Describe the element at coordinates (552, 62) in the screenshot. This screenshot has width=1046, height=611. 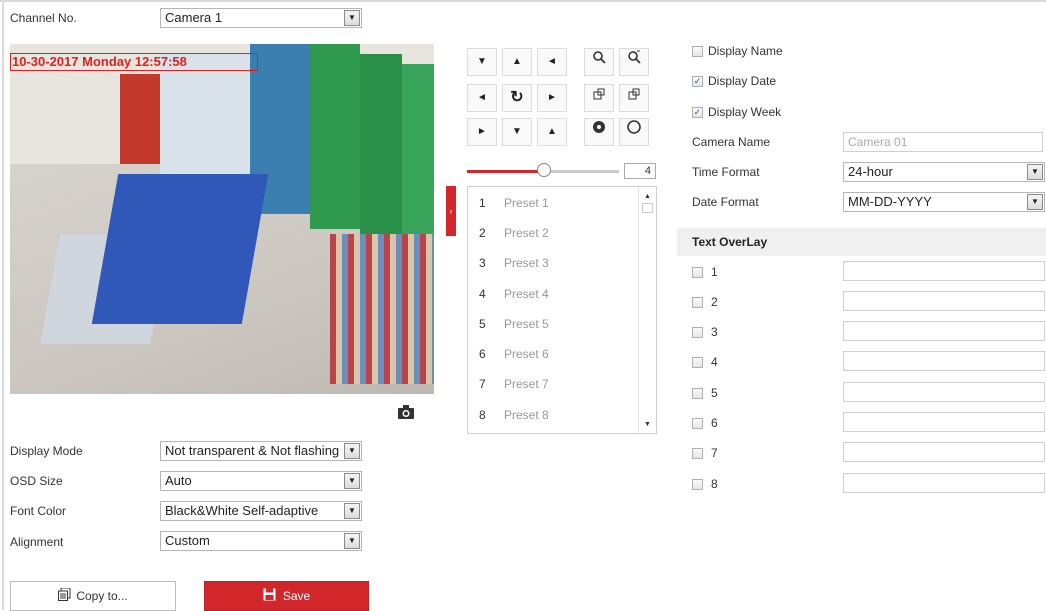
I see `ptz-up-right-button: ◄` at that location.